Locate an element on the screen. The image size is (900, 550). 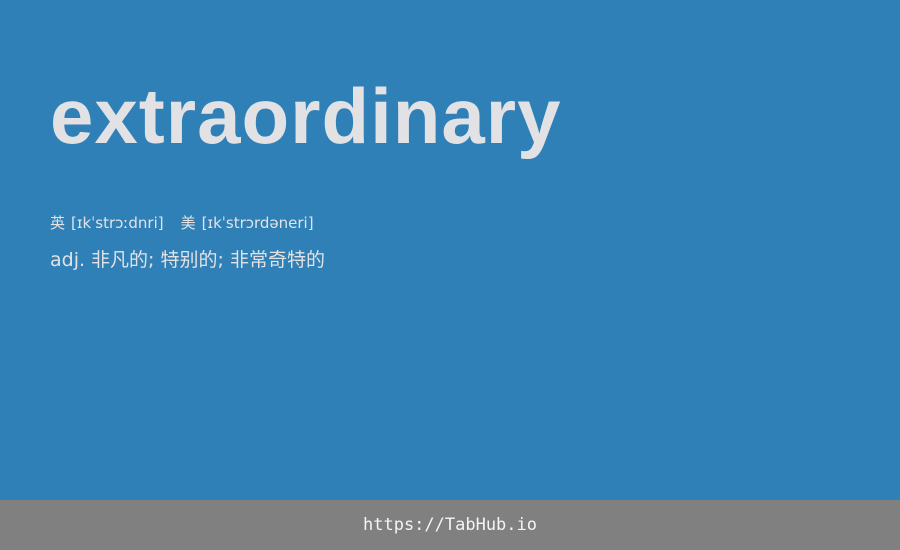
phonetic-us: 美 [ɪkˈstrɔrdəneri] is located at coordinates (247, 223).